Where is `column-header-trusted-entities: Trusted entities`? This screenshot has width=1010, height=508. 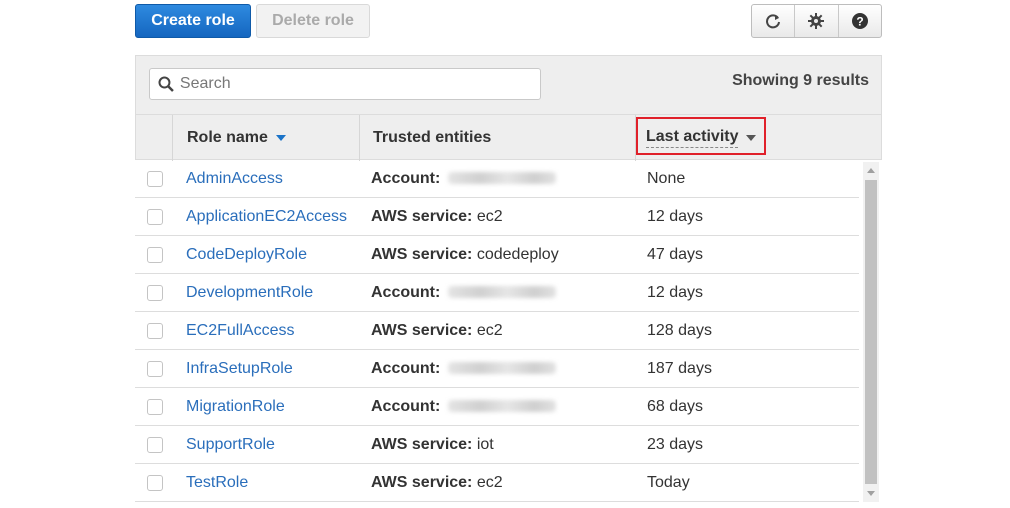 column-header-trusted-entities: Trusted entities is located at coordinates (498, 138).